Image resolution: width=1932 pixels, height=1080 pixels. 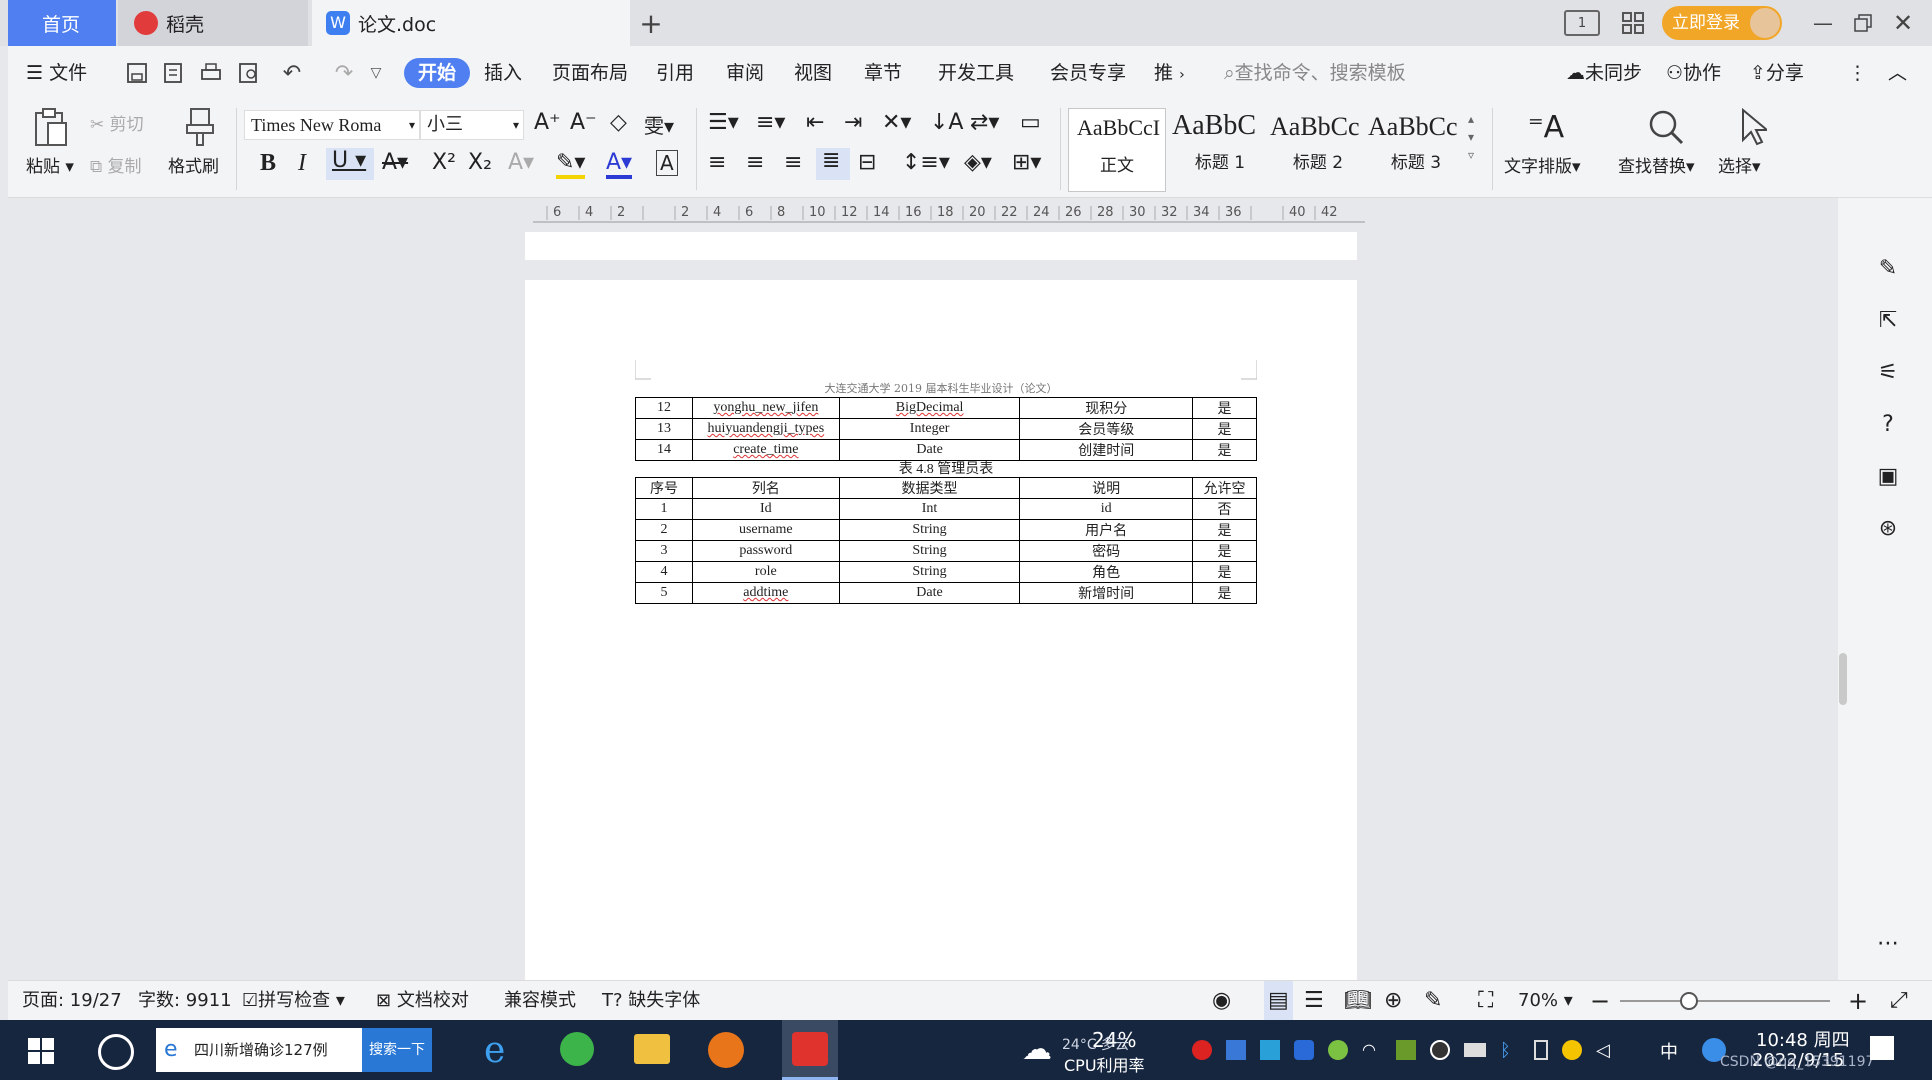 I want to click on internet-explorer-icon: e, so click(x=494, y=1050).